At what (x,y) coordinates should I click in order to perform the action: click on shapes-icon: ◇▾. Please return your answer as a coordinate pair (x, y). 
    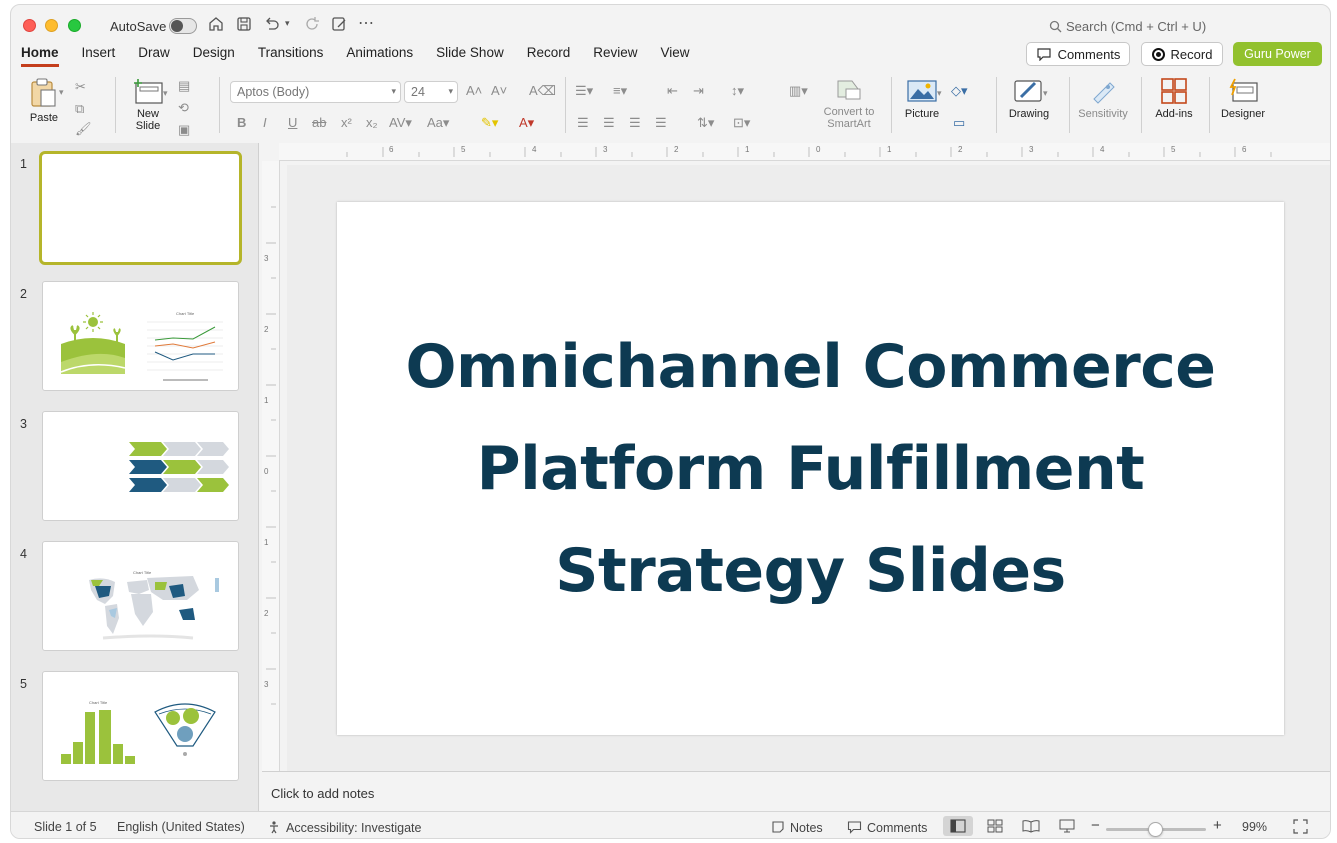
    Looking at the image, I should click on (959, 91).